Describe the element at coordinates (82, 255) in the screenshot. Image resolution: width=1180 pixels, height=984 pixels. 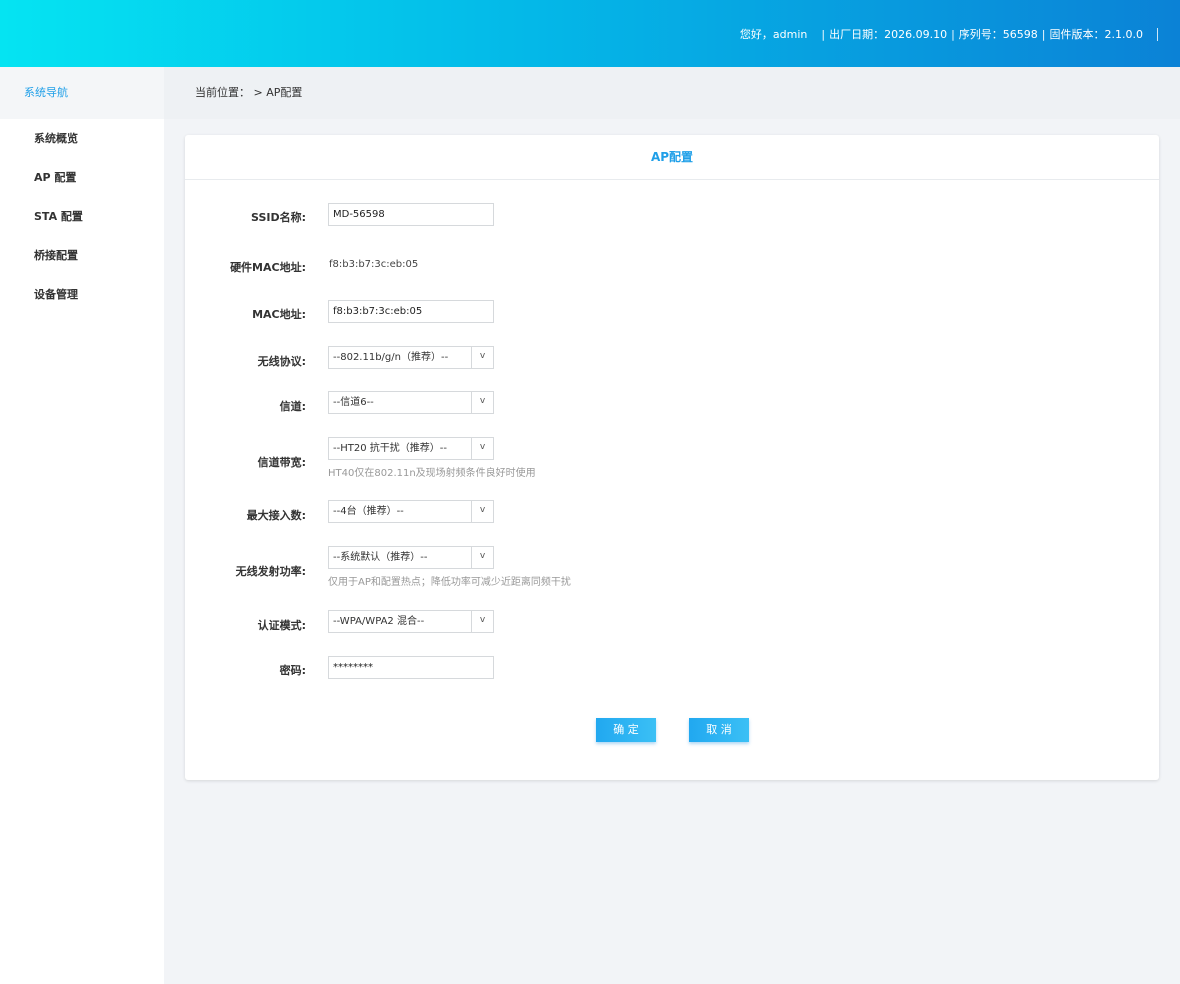
I see `sidebar-item-bridge-config: 桥接配置` at that location.